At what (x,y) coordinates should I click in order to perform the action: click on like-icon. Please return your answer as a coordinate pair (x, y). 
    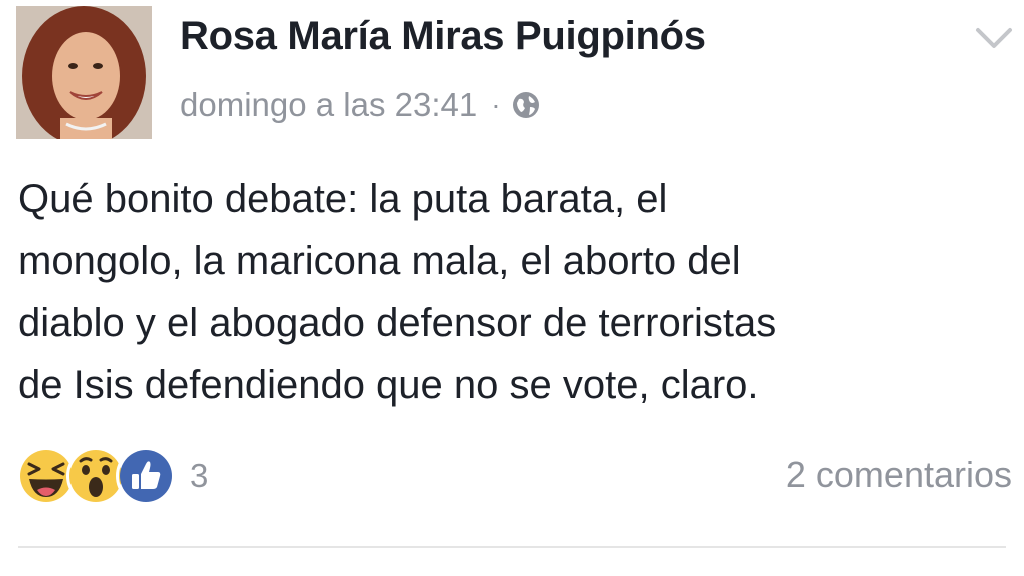
    Looking at the image, I should click on (146, 476).